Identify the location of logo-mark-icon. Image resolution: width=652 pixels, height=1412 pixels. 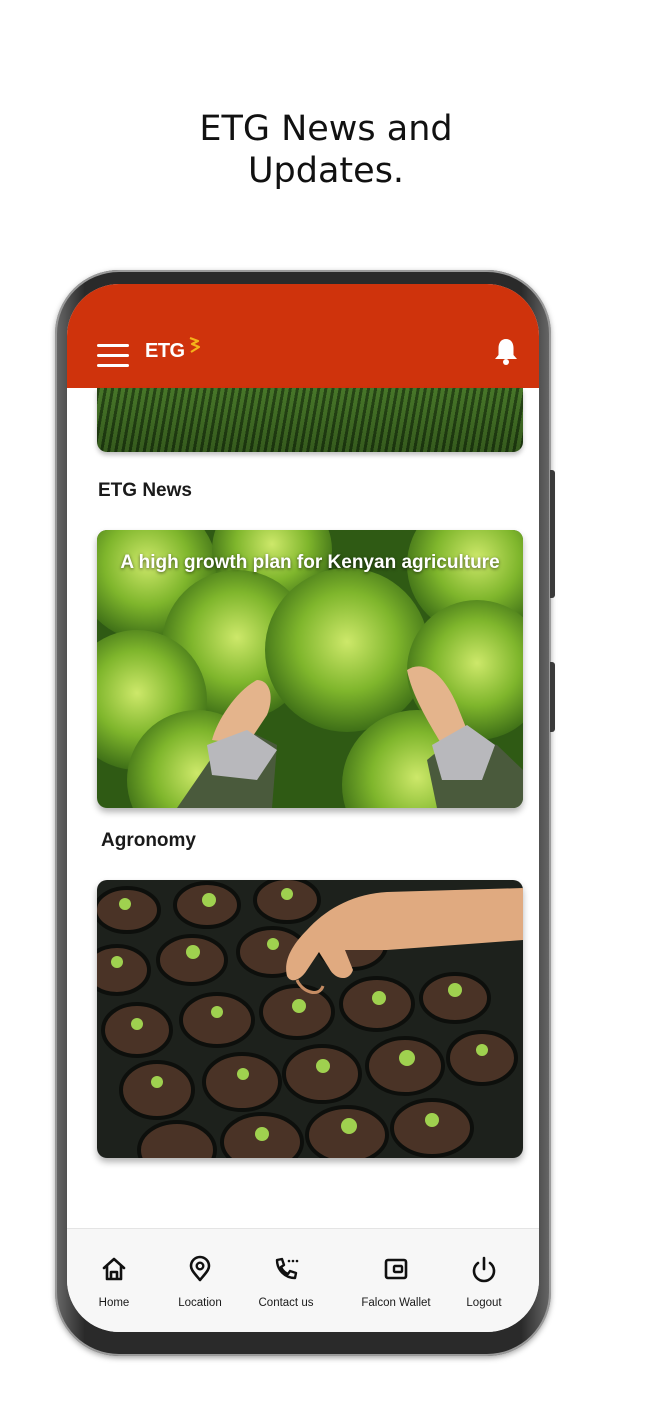
(195, 344).